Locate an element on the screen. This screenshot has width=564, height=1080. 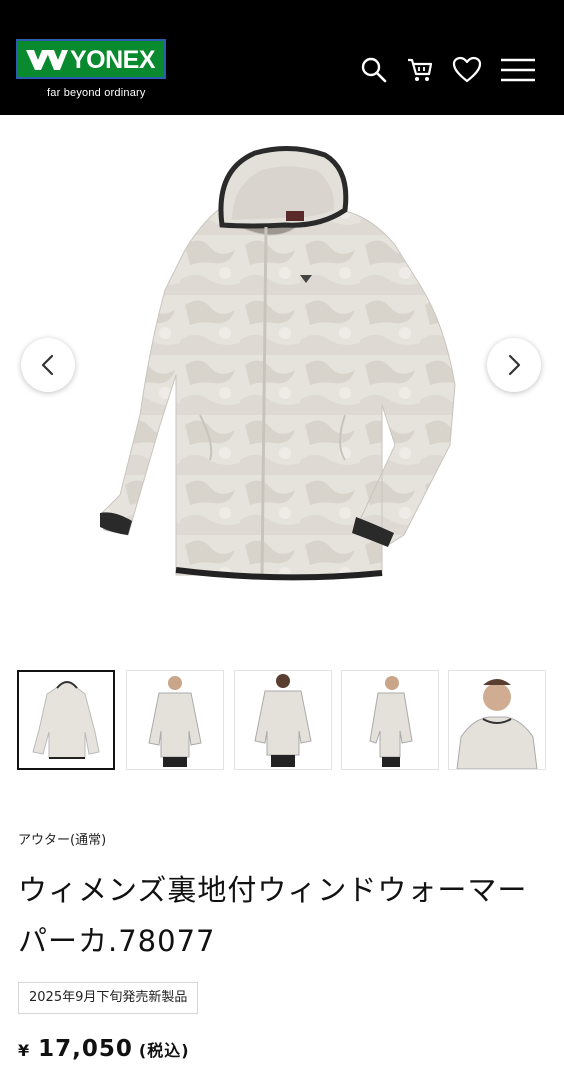
tax-note: (税込) is located at coordinates (164, 1050).